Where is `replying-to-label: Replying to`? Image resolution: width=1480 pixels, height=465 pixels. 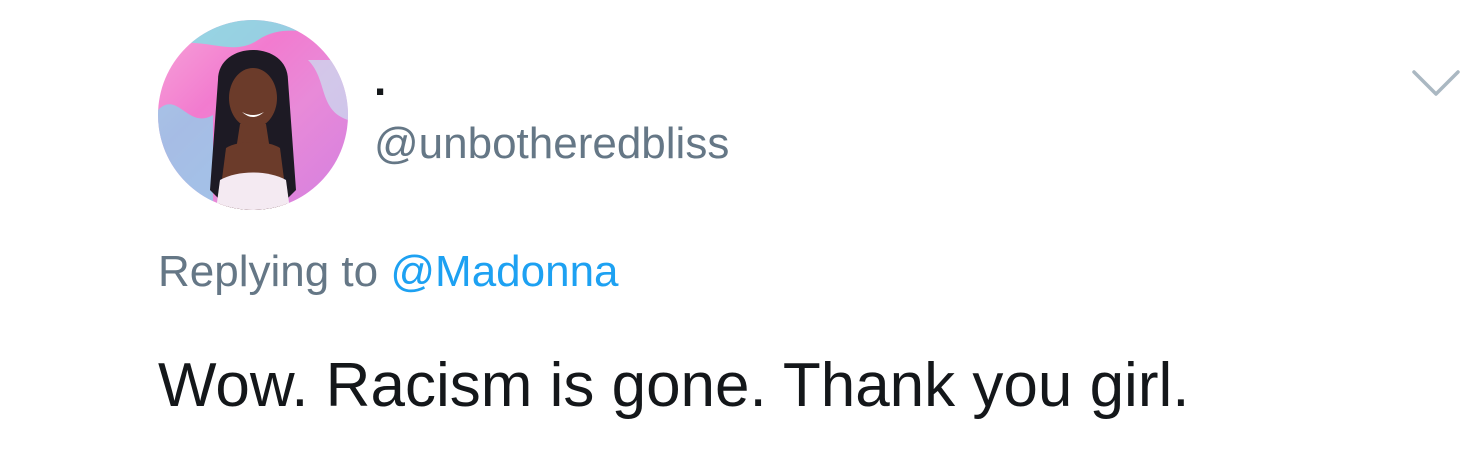 replying-to-label: Replying to is located at coordinates (268, 271).